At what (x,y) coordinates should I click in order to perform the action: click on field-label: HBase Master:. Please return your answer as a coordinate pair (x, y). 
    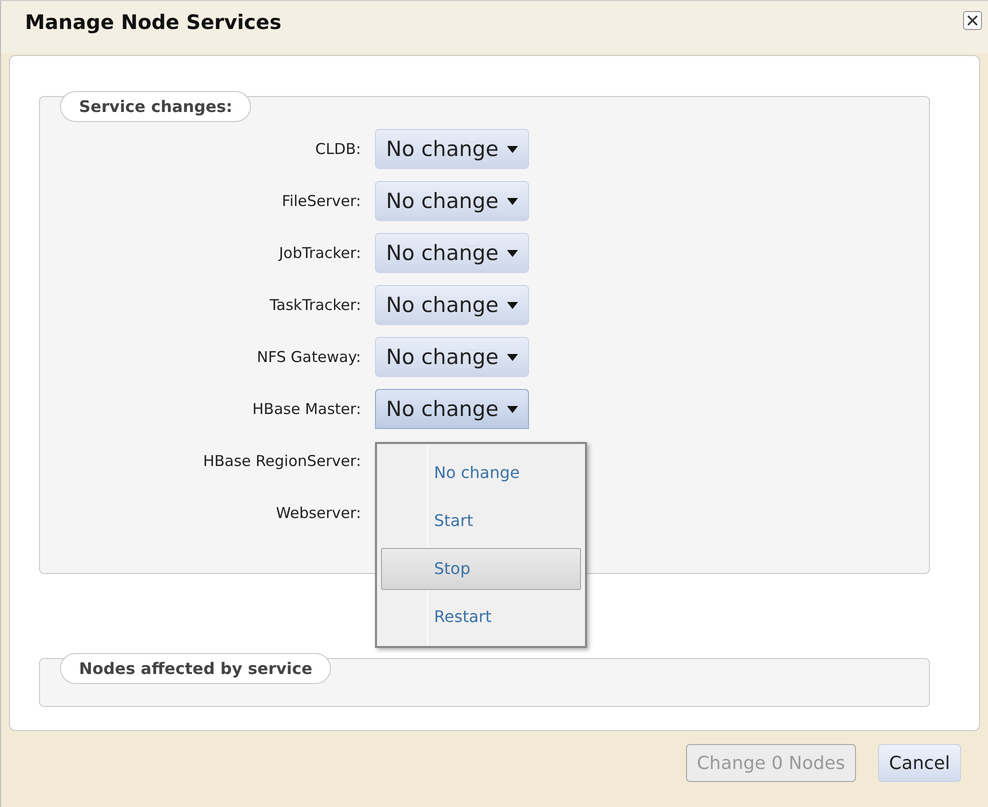
    Looking at the image, I should click on (306, 409).